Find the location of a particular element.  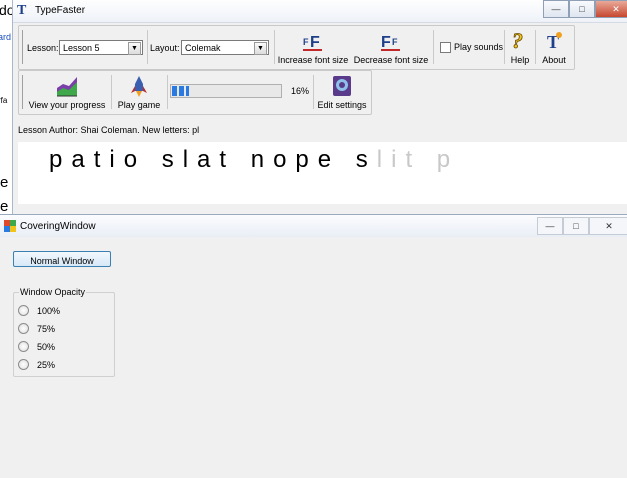

lesson-text-untyped: lit p is located at coordinates (418, 159).